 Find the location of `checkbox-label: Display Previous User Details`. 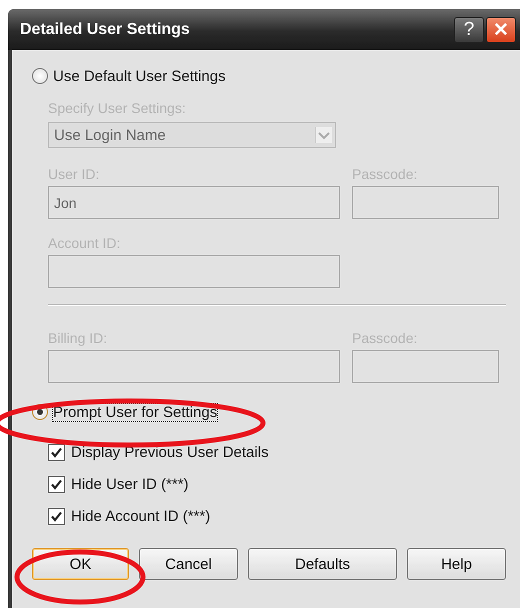

checkbox-label: Display Previous User Details is located at coordinates (170, 452).